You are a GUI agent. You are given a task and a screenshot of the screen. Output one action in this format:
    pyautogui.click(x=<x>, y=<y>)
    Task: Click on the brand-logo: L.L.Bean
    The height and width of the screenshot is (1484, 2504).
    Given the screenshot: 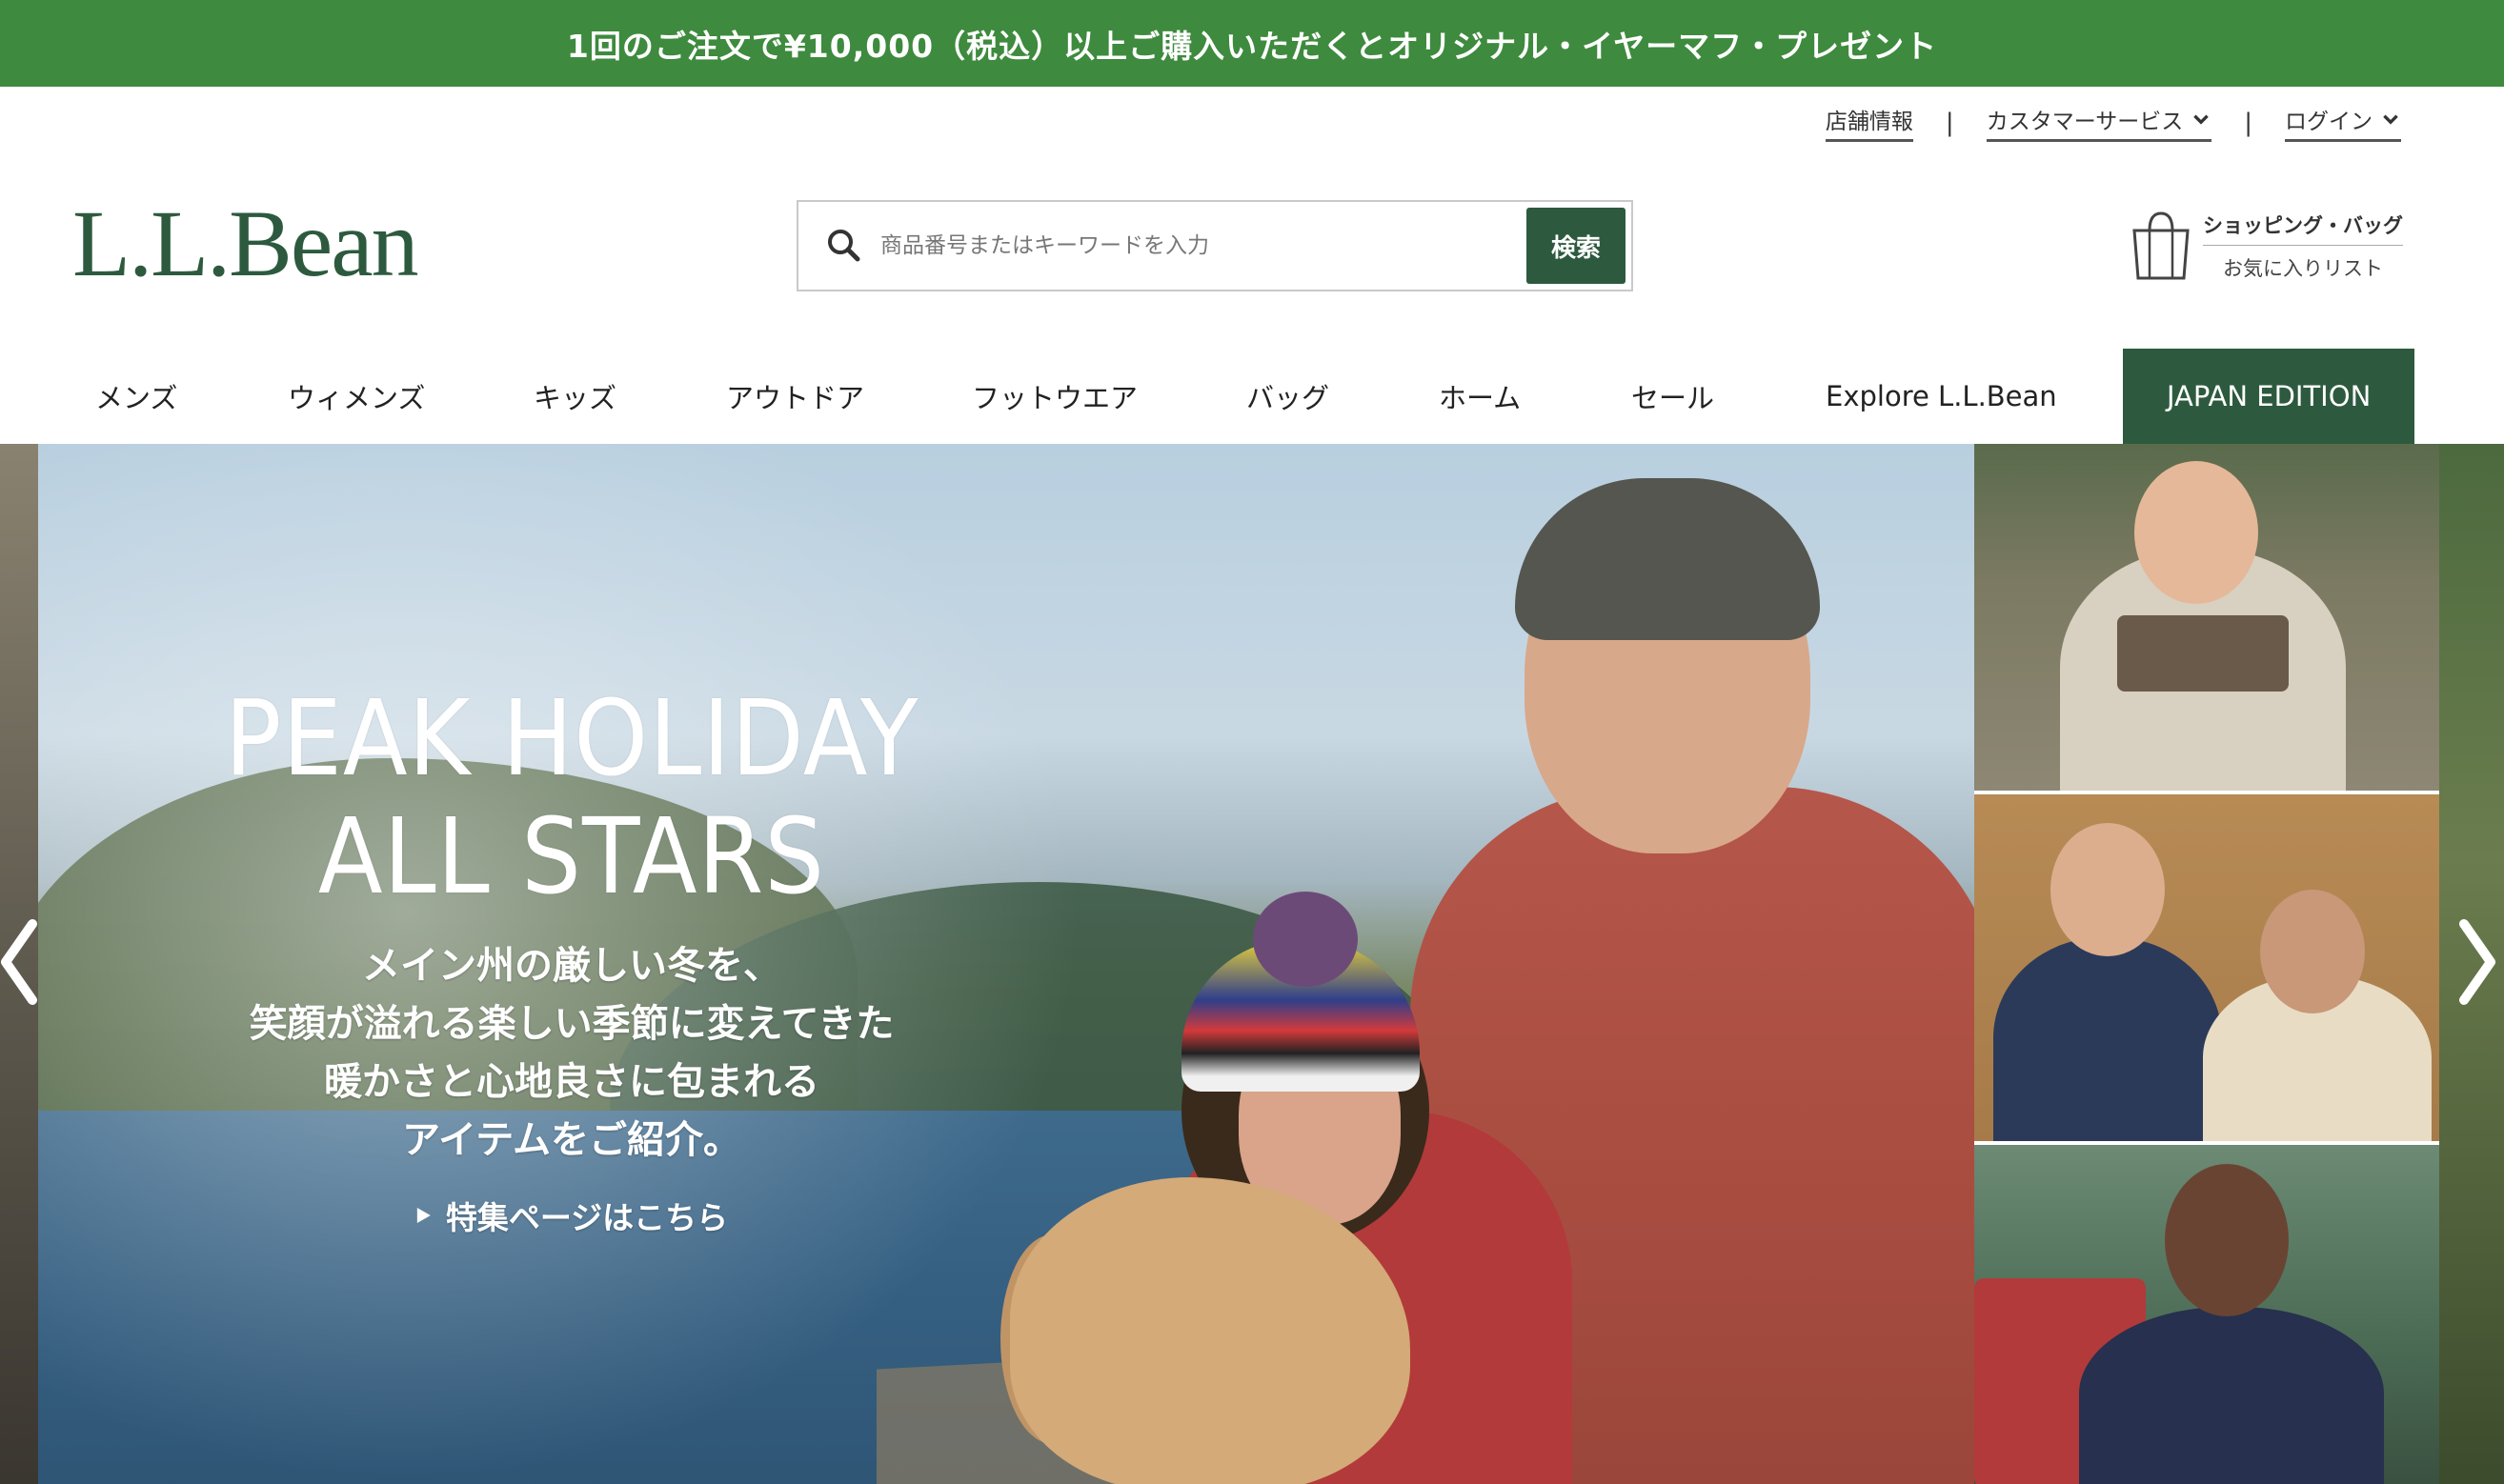 What is the action you would take?
    pyautogui.click(x=245, y=244)
    